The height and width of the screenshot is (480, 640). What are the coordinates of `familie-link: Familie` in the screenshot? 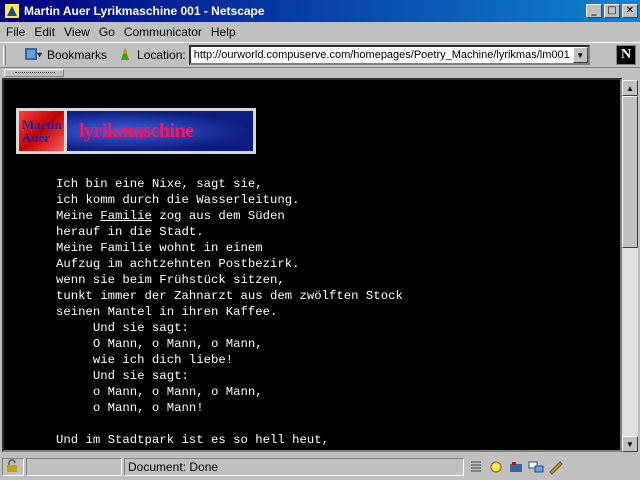 It's located at (126, 216).